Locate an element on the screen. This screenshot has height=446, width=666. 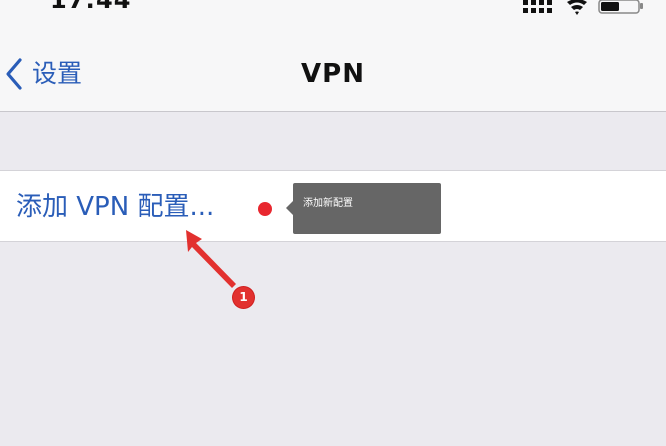
annotation-tooltip: 添加新配置 is located at coordinates (363, 208).